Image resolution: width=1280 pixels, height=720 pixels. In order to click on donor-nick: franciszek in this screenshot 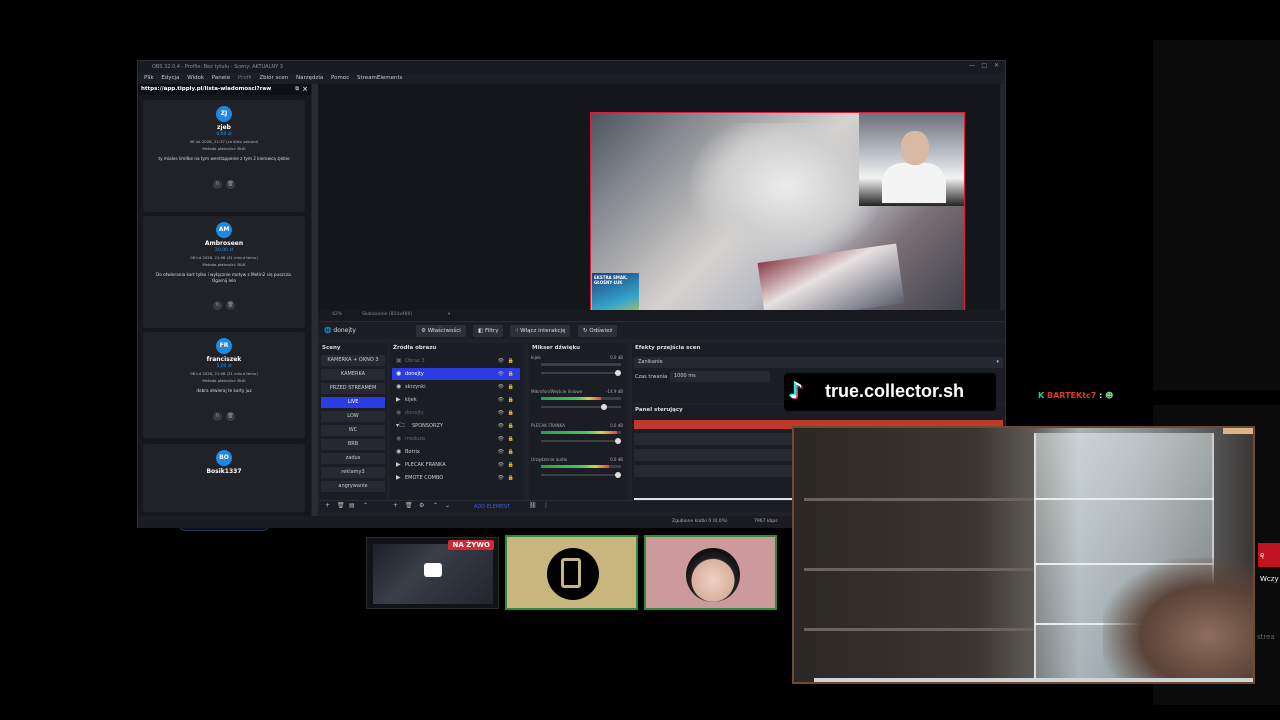, I will do `click(224, 359)`.